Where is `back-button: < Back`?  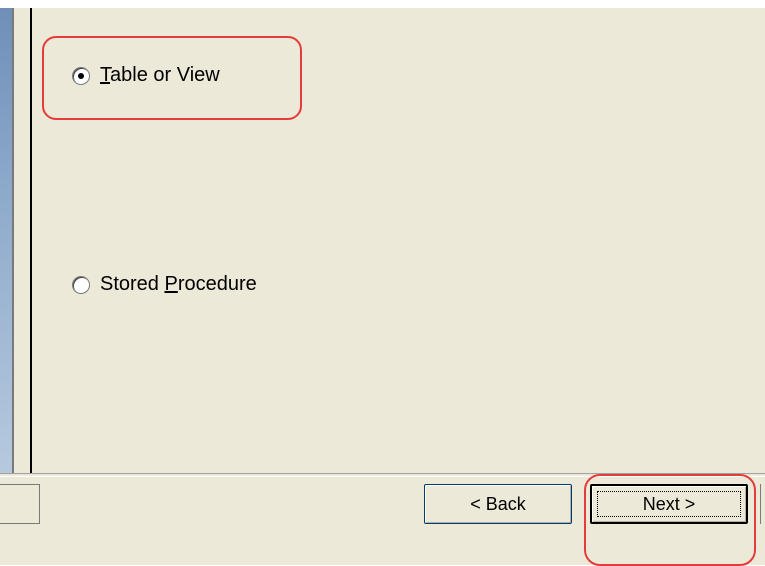 back-button: < Back is located at coordinates (498, 504).